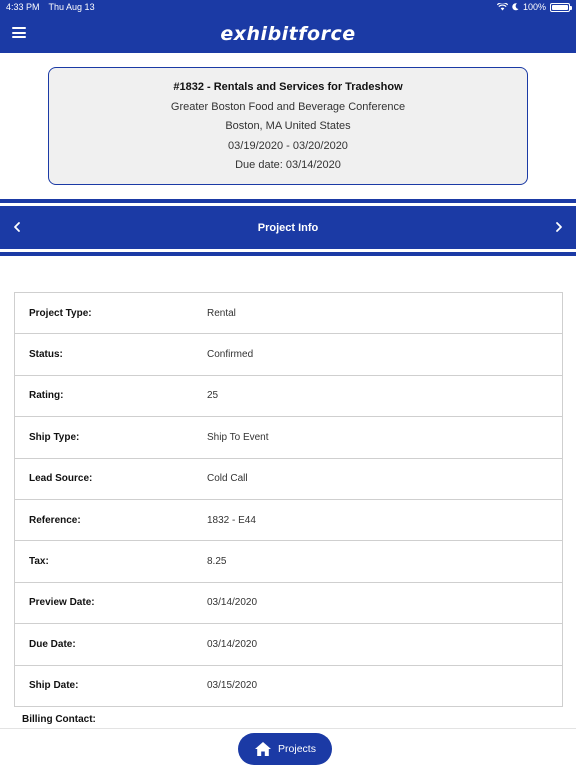 The width and height of the screenshot is (576, 768). What do you see at coordinates (71, 7) in the screenshot?
I see `status-date: Thu Aug 13` at bounding box center [71, 7].